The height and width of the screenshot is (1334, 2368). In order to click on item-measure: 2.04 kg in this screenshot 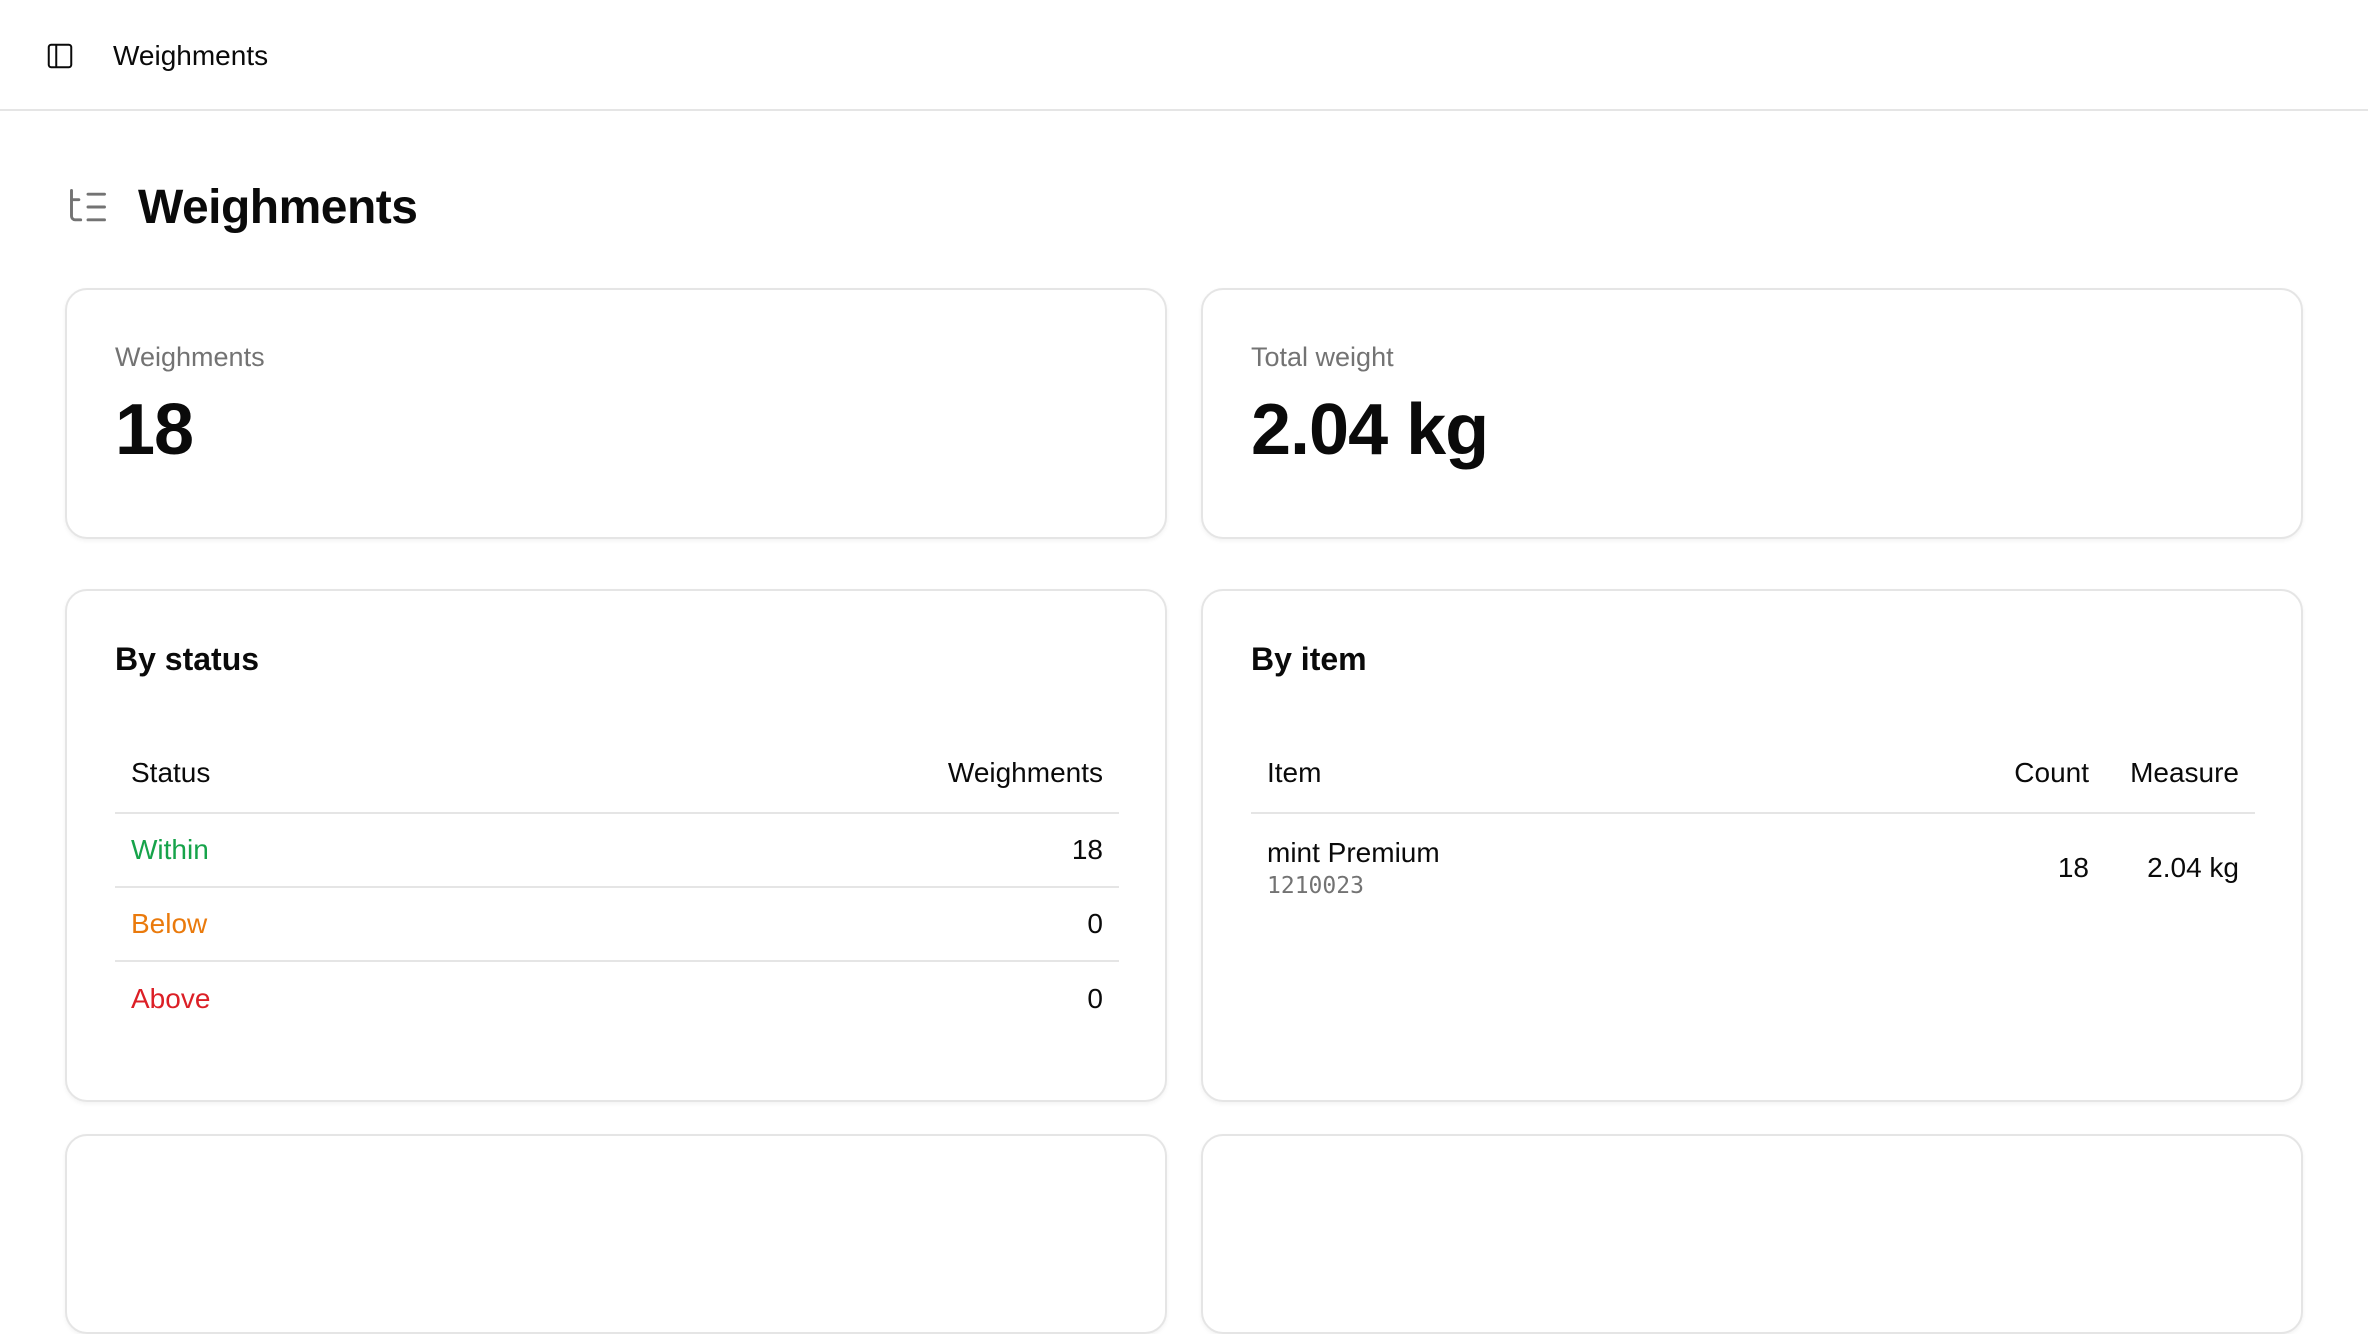, I will do `click(2193, 867)`.